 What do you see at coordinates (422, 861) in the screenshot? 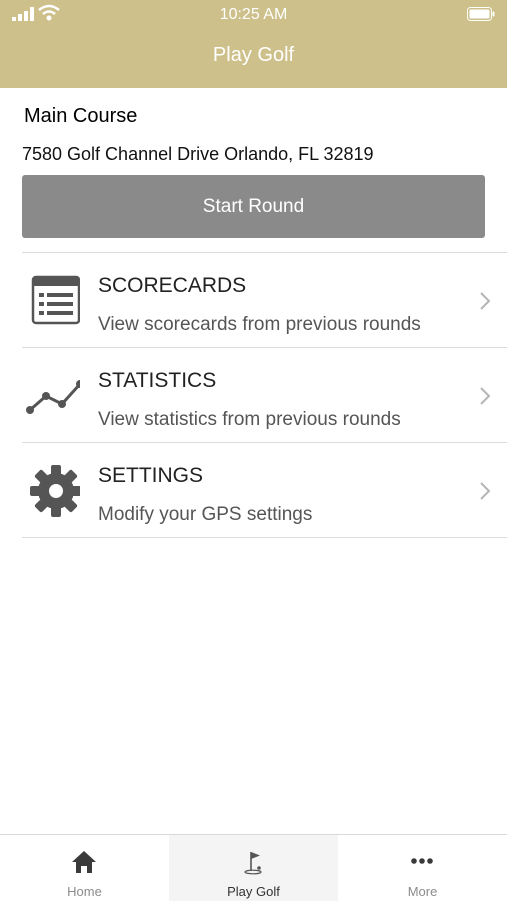
I see `more-icon` at bounding box center [422, 861].